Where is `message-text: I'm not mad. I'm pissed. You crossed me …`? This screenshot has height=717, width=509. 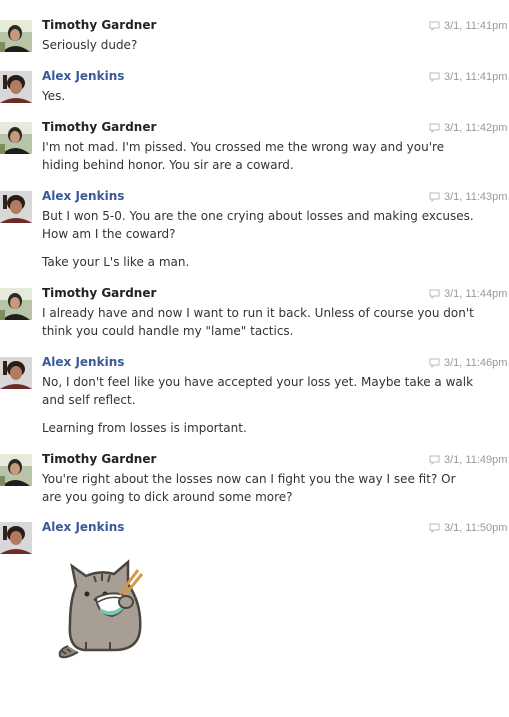
message-text: I'm not mad. I'm pissed. You crossed me … is located at coordinates (243, 147).